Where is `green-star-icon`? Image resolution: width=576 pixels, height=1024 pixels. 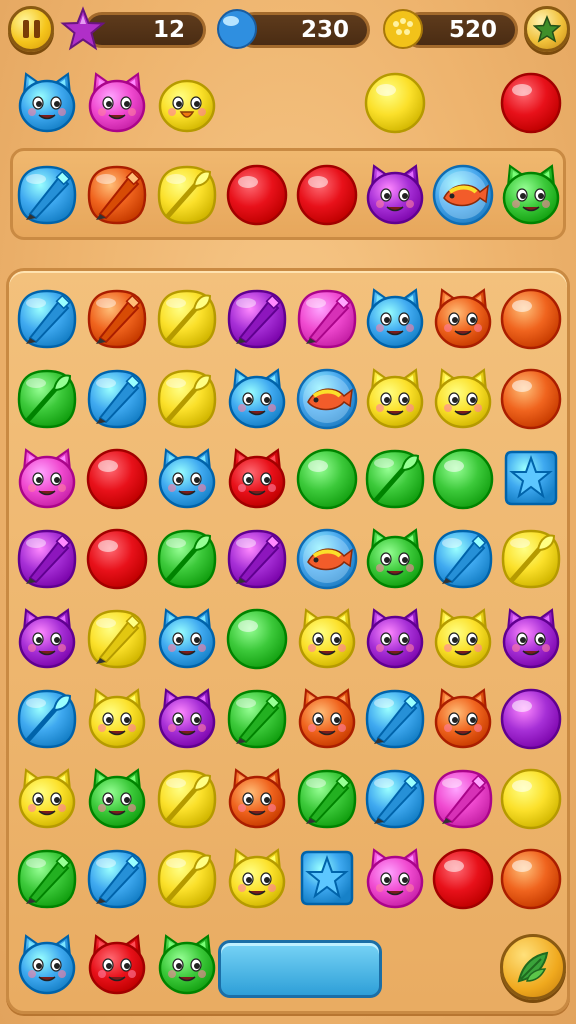
green-star-icon is located at coordinates (547, 29).